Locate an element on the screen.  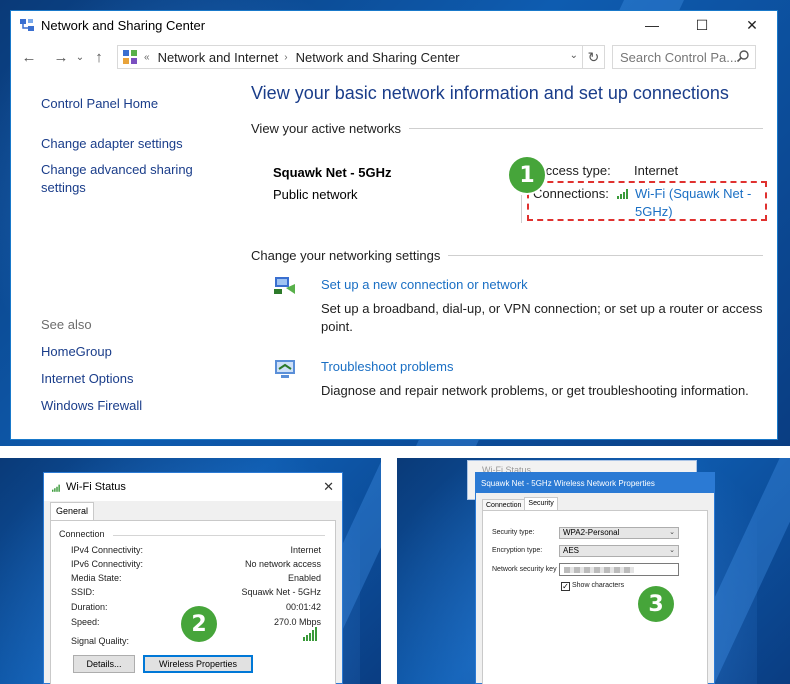
forward-arrow-icon: → is located at coordinates (61, 57).